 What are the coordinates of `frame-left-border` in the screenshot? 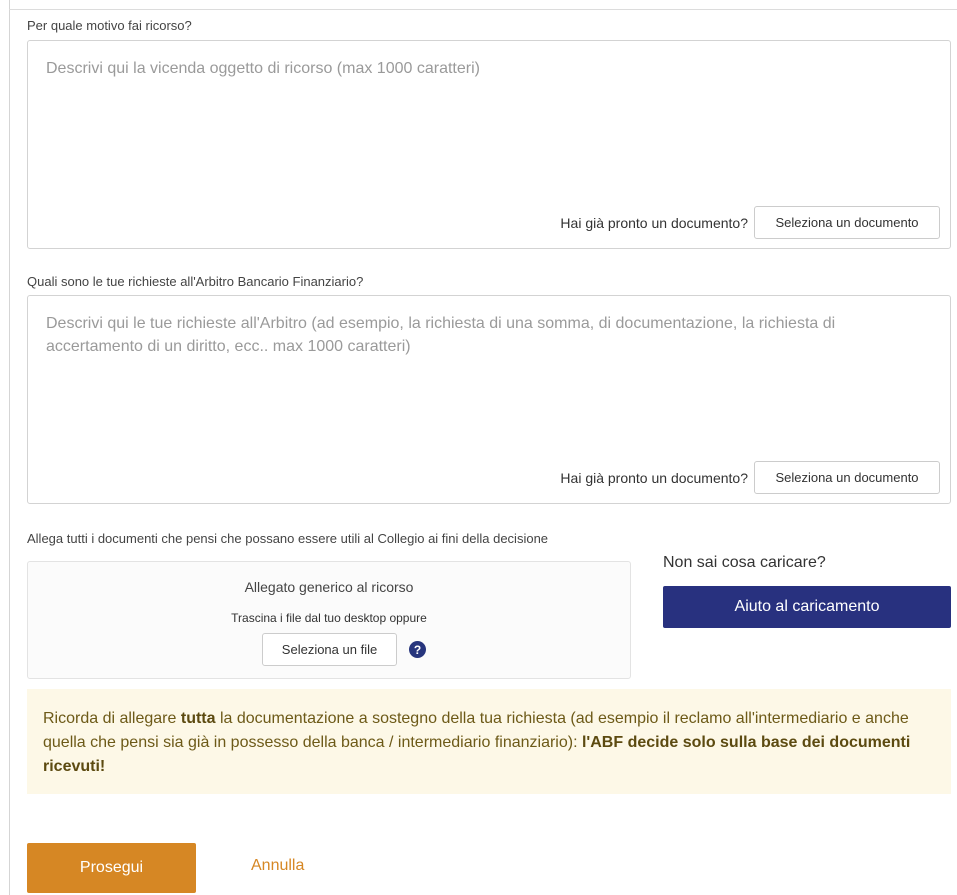 It's located at (9, 447).